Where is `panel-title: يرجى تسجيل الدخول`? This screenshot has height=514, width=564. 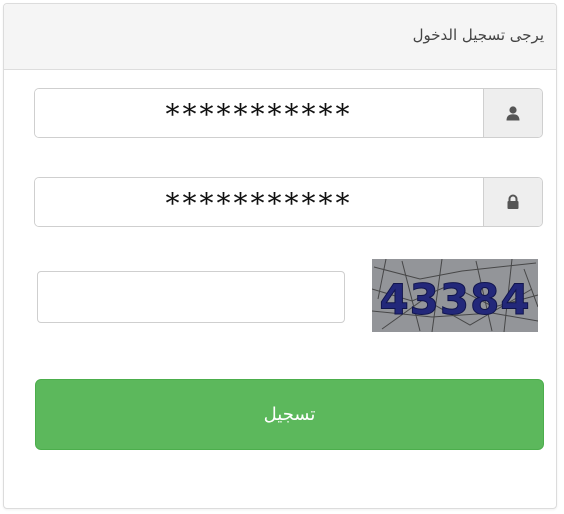
panel-title: يرجى تسجيل الدخول is located at coordinates (478, 35).